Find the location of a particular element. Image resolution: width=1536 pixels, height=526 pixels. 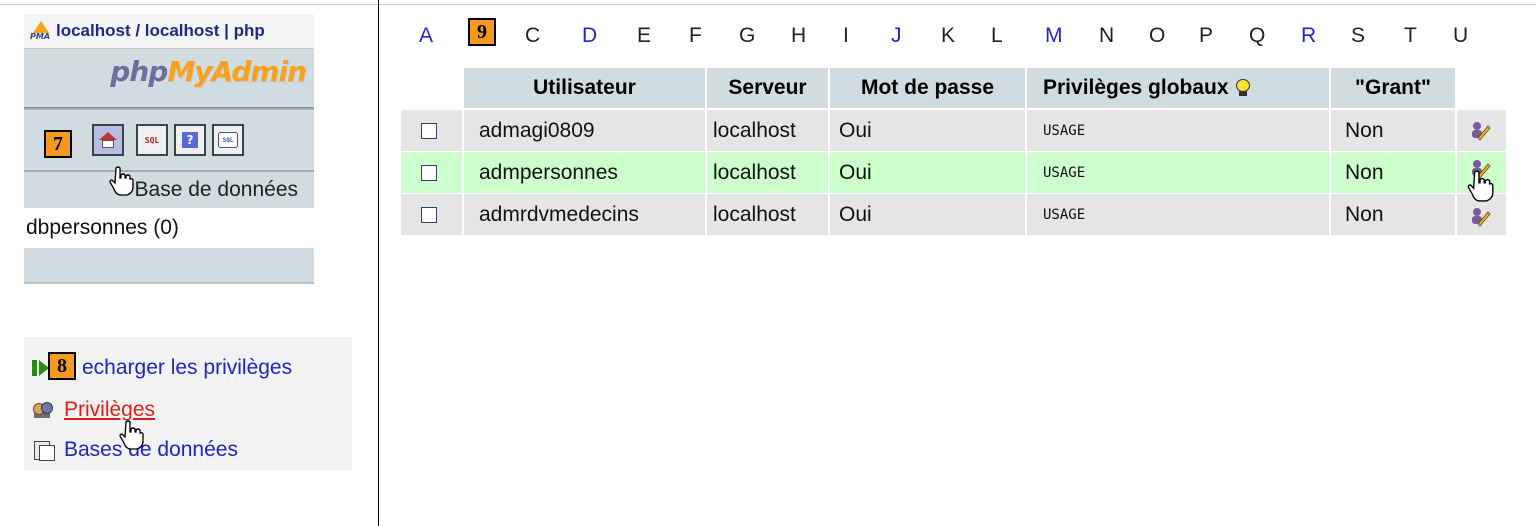

pma-small-logo-icon: PMA is located at coordinates (41, 31).